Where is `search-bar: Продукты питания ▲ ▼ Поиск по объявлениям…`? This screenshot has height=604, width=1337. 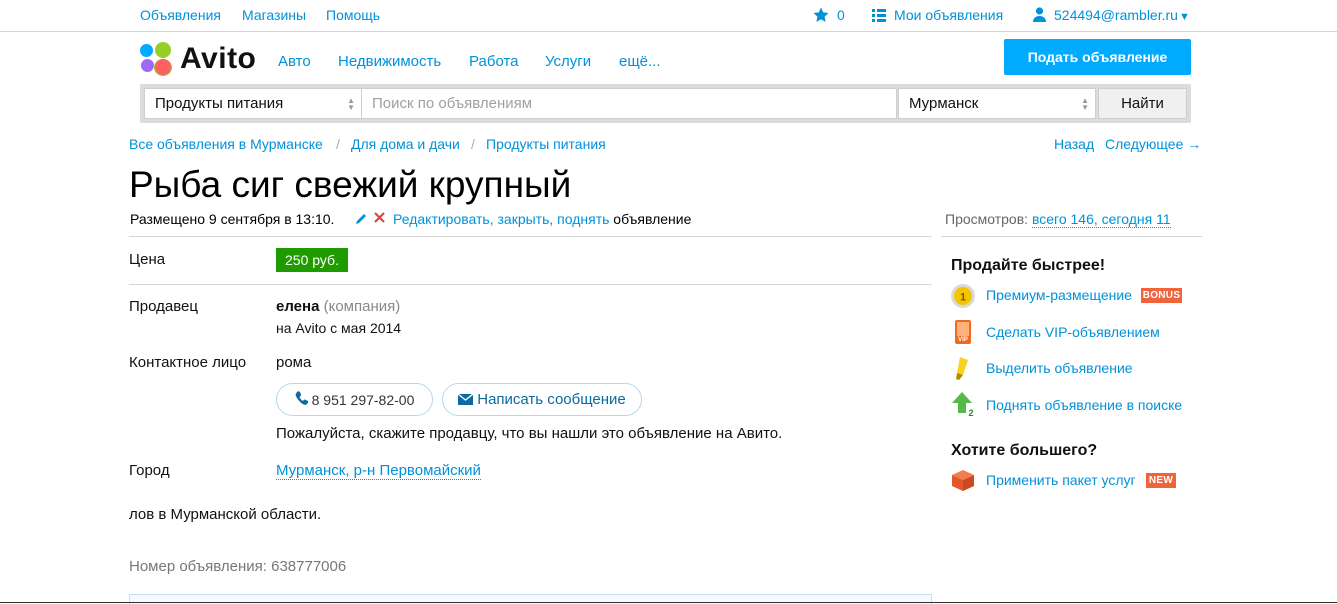
search-bar: Продукты питания ▲ ▼ Поиск по объявлениям… is located at coordinates (665, 103).